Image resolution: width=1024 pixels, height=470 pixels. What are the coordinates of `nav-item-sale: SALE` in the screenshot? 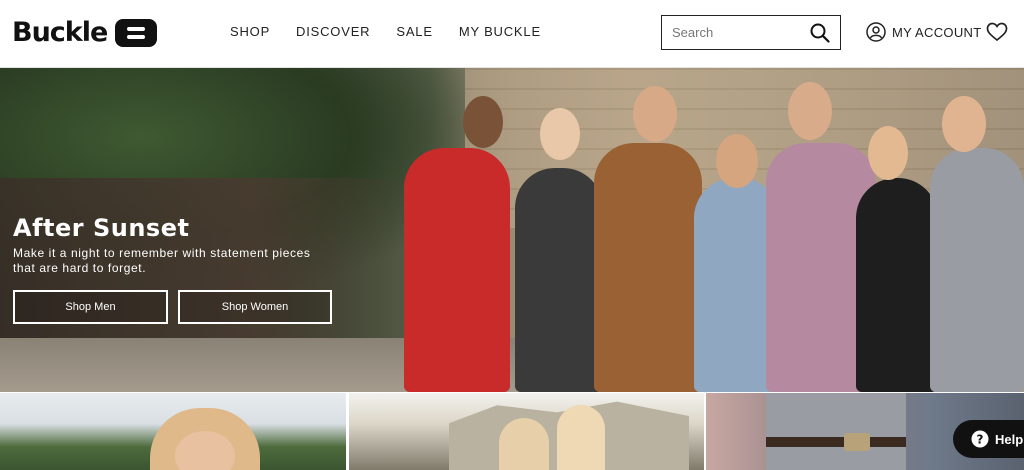 It's located at (414, 31).